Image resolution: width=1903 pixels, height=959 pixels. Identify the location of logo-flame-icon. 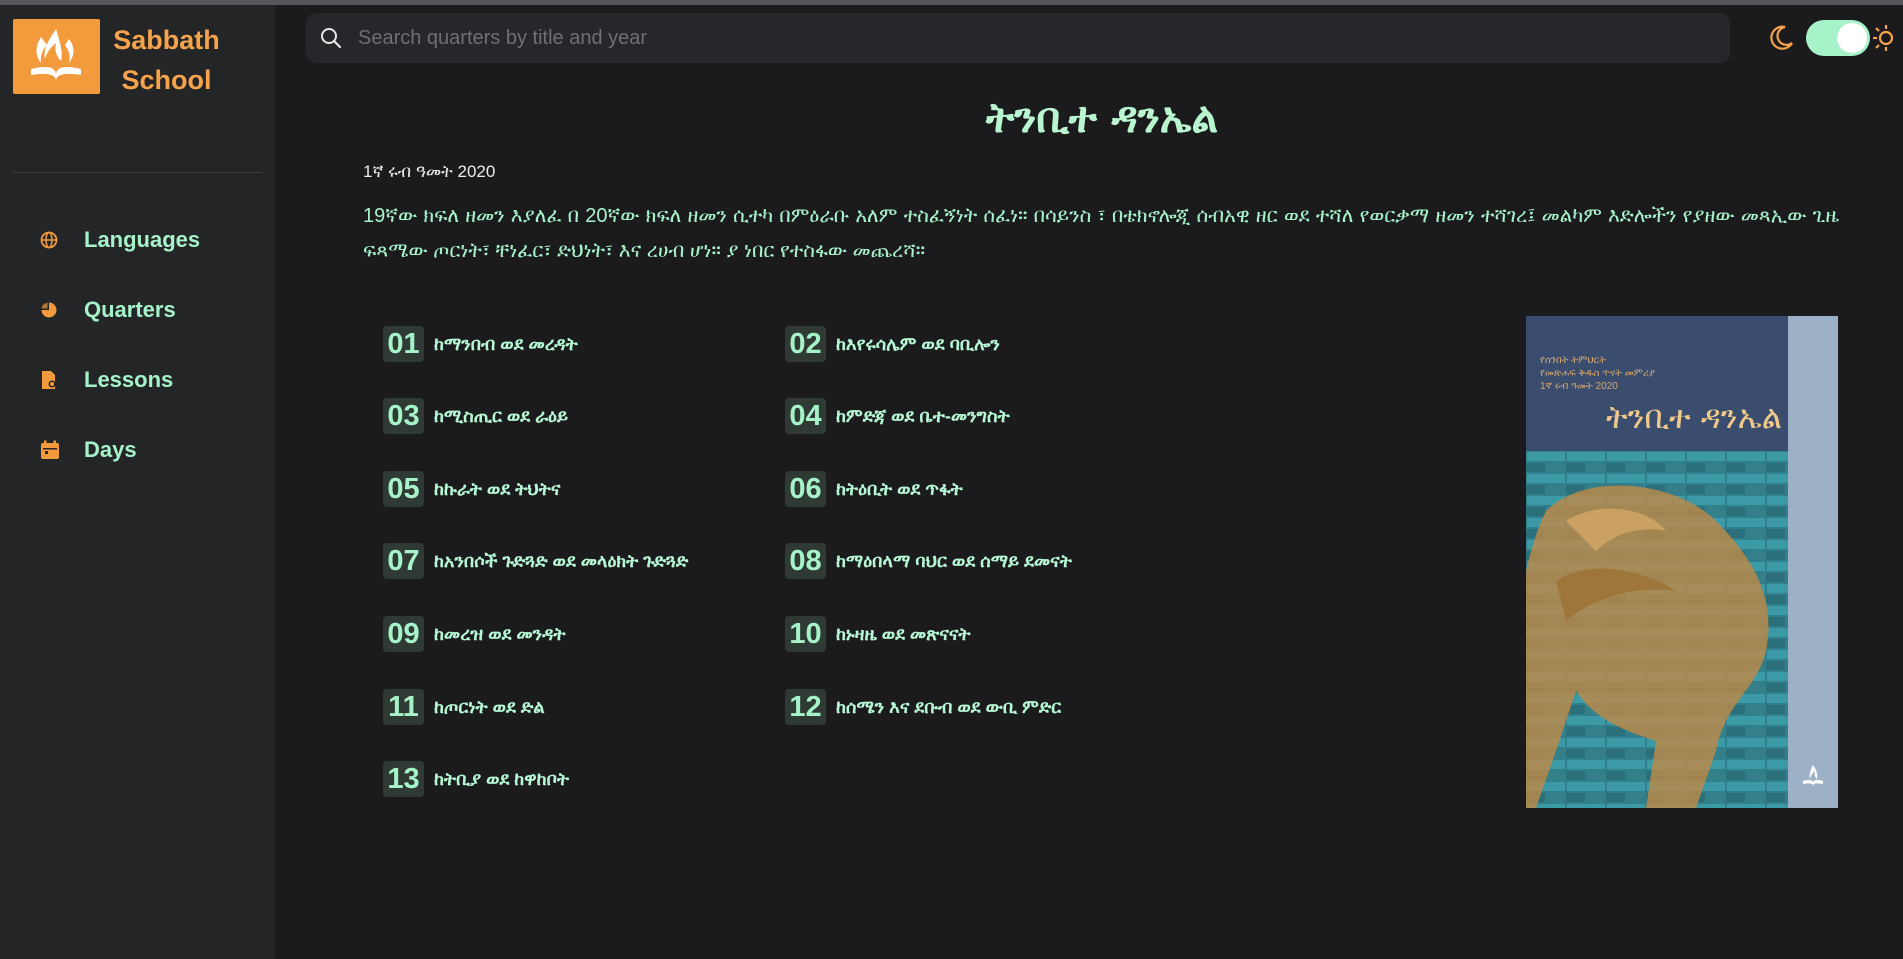
(56, 55).